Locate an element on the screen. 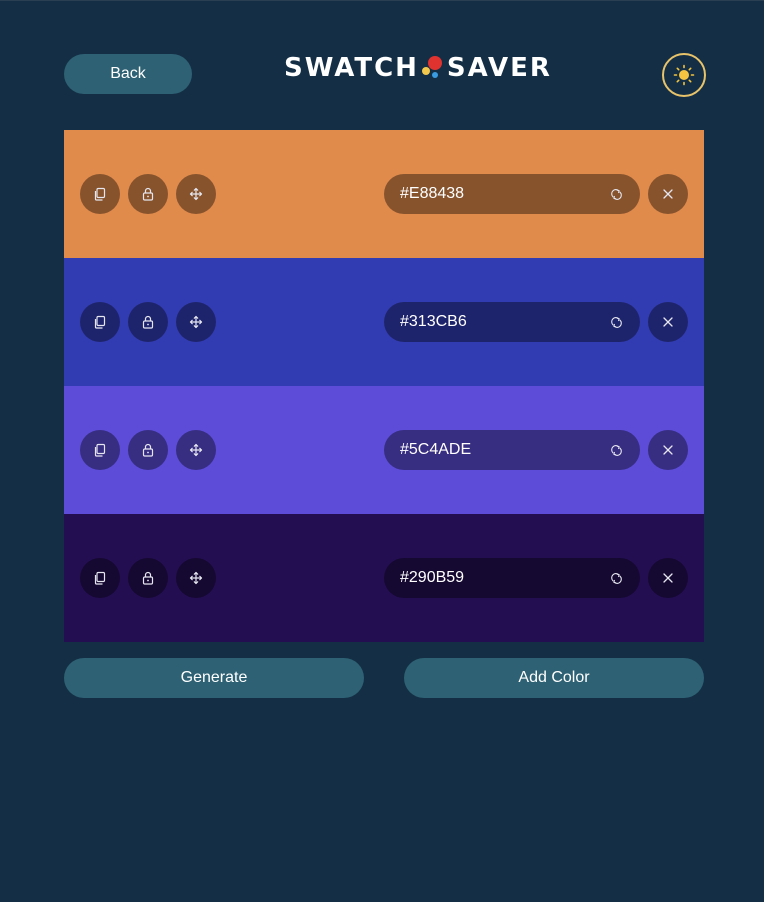  add-color-button: Add Color is located at coordinates (554, 678).